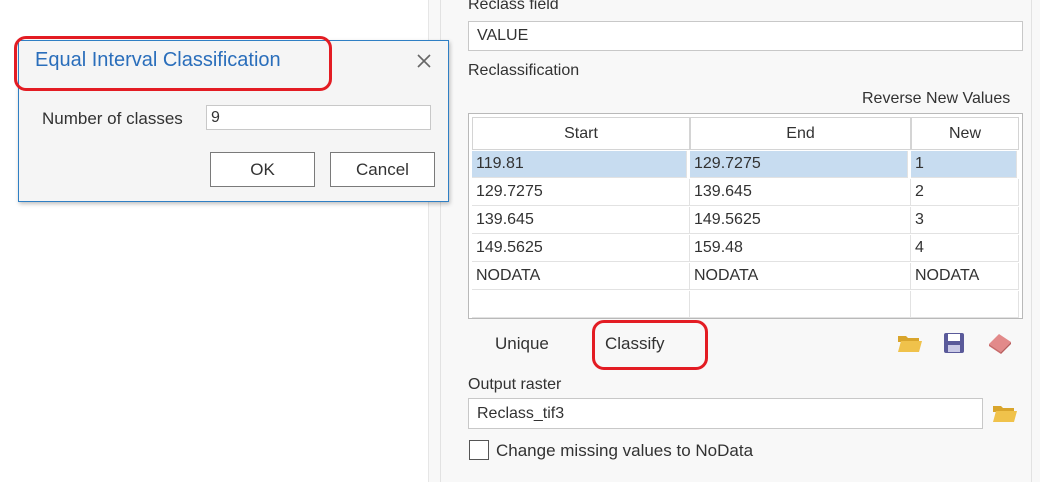  What do you see at coordinates (625, 450) in the screenshot?
I see `missing-values-label: Change missing values to NoData` at bounding box center [625, 450].